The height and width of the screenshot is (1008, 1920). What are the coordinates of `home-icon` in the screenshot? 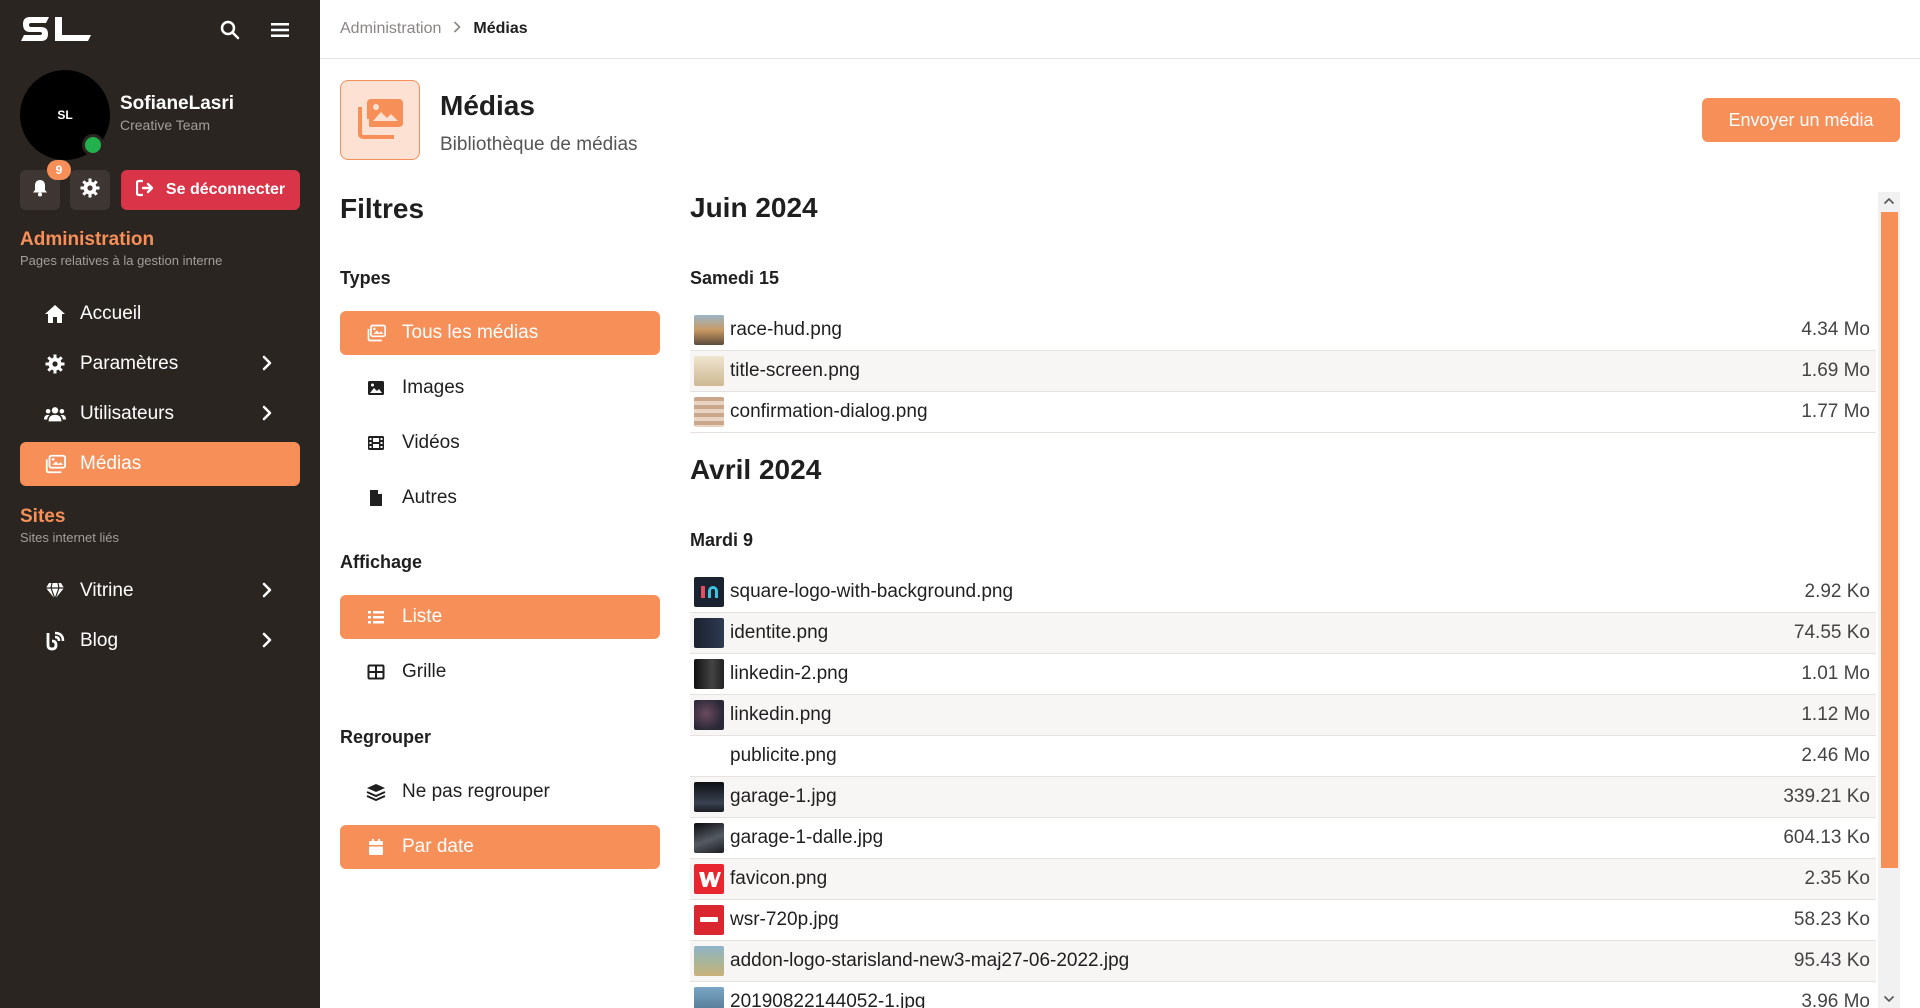 It's located at (55, 314).